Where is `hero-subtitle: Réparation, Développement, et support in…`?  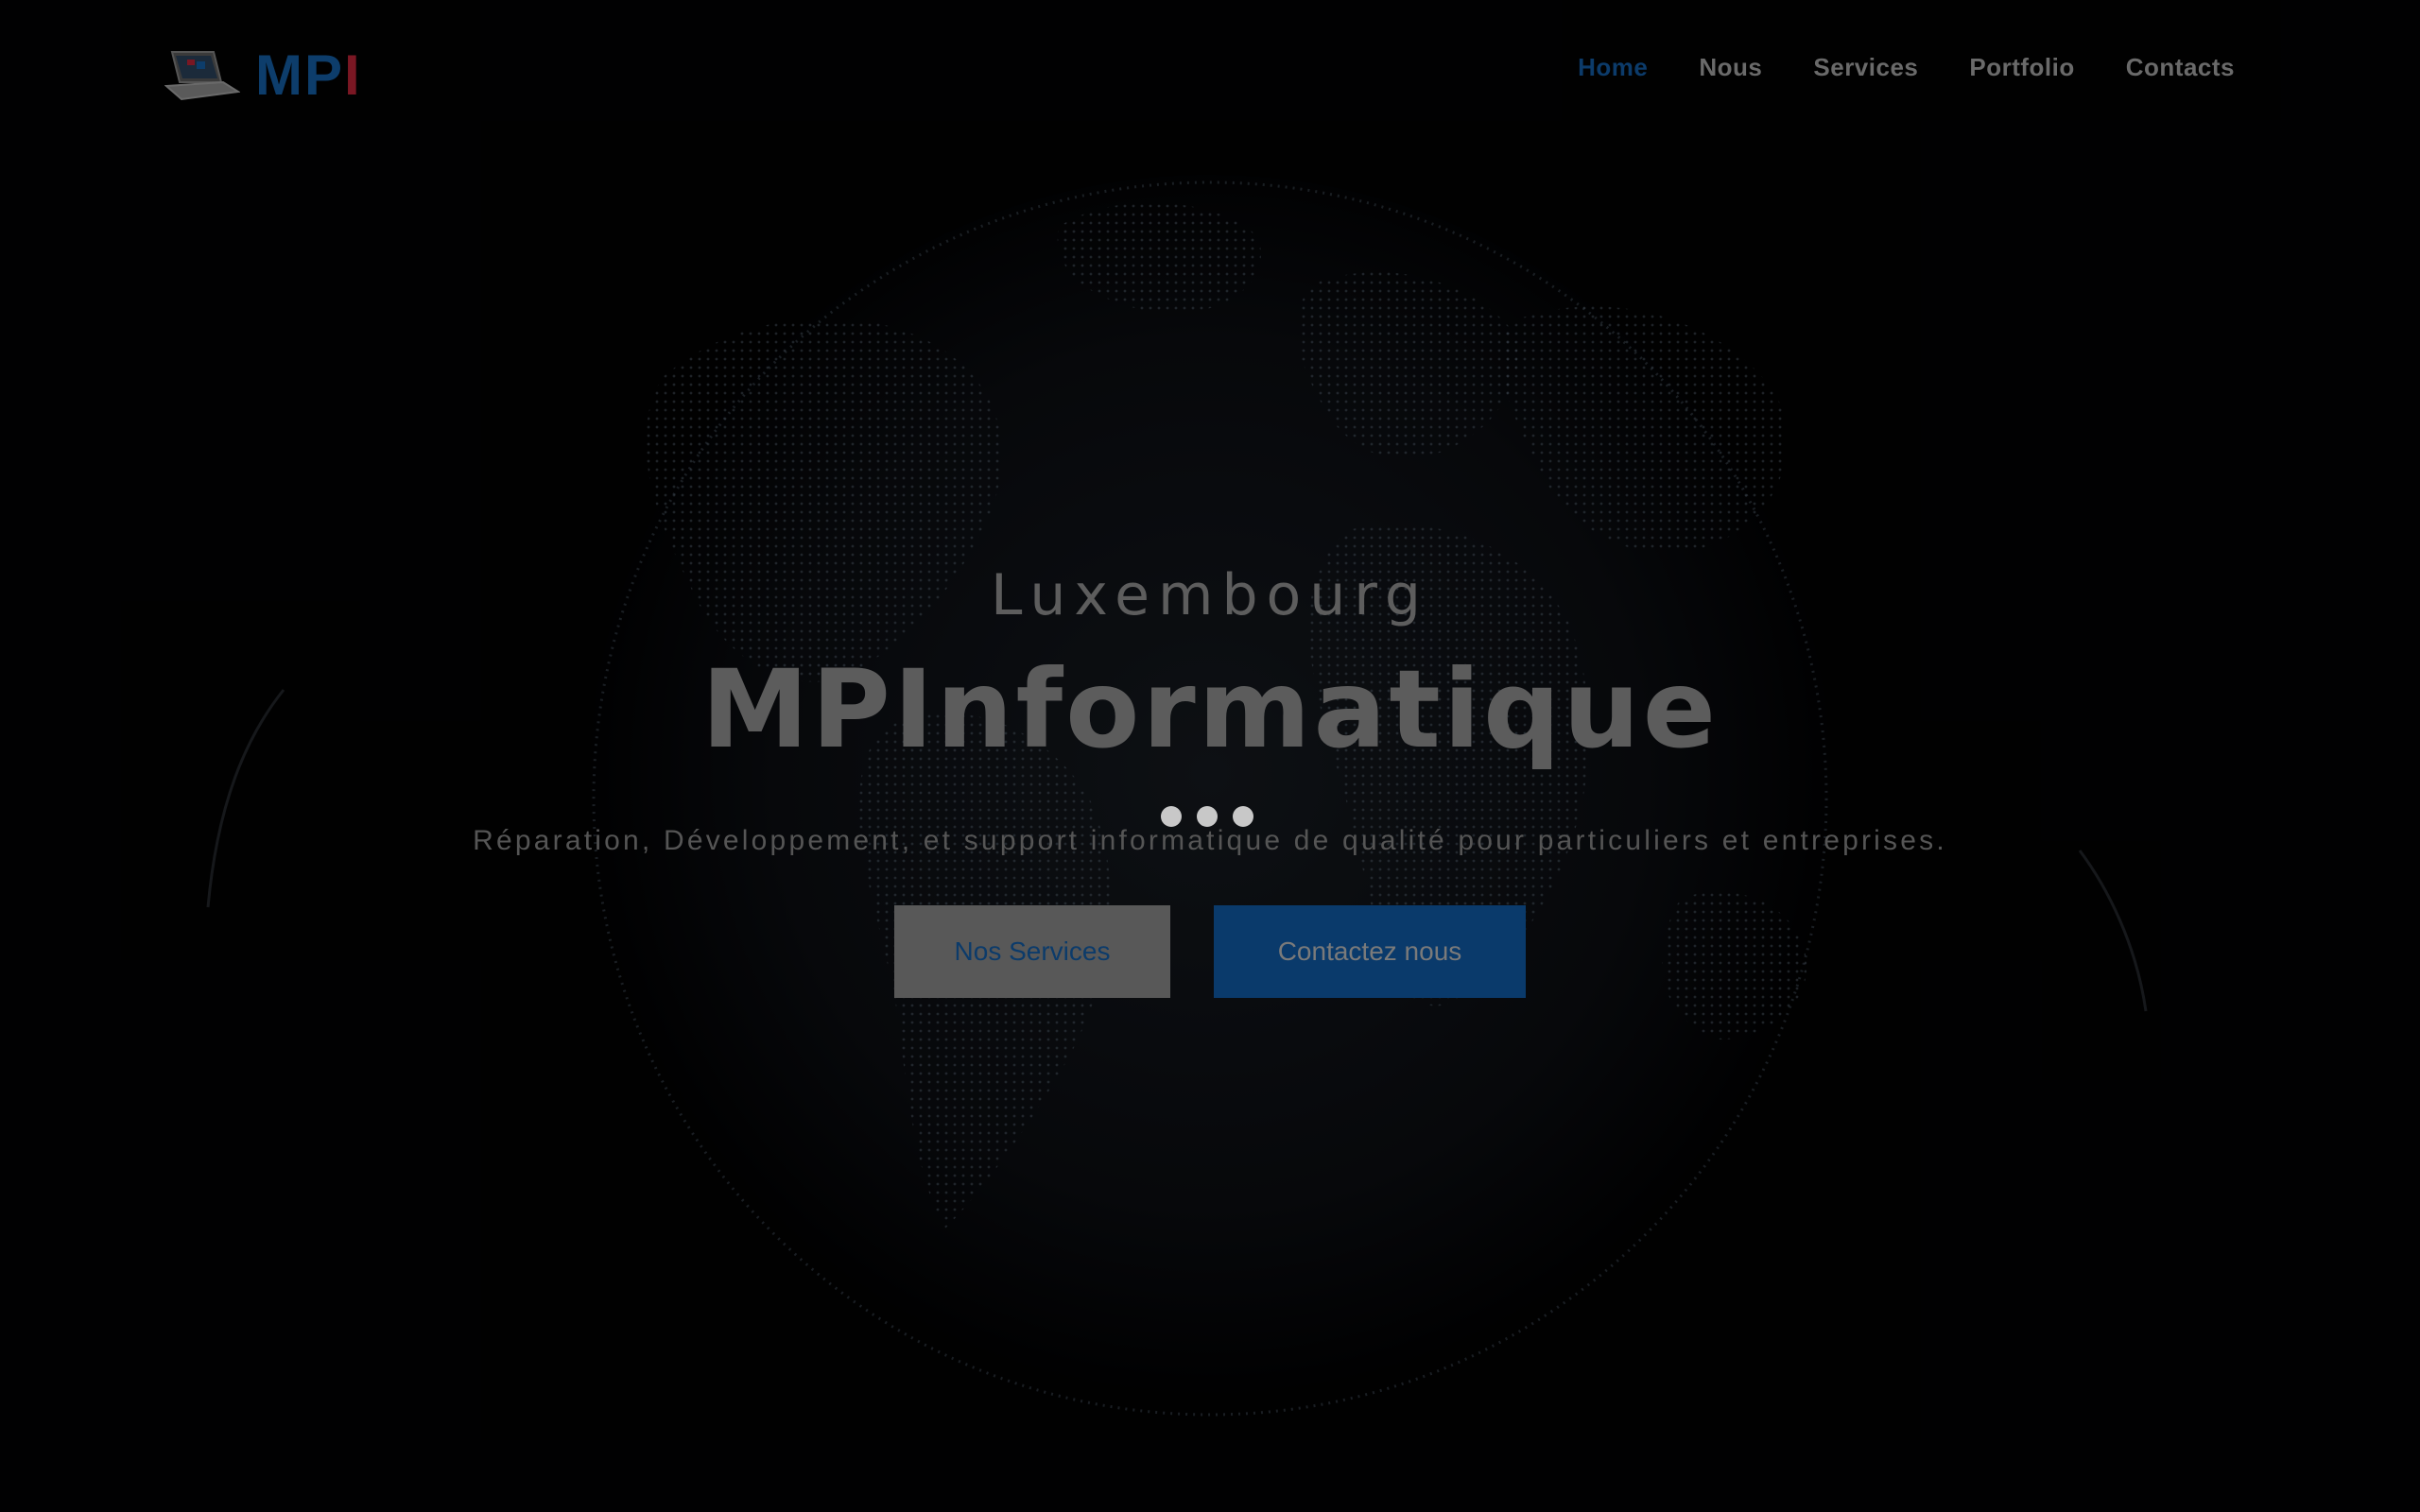 hero-subtitle: Réparation, Développement, et support in… is located at coordinates (1210, 840).